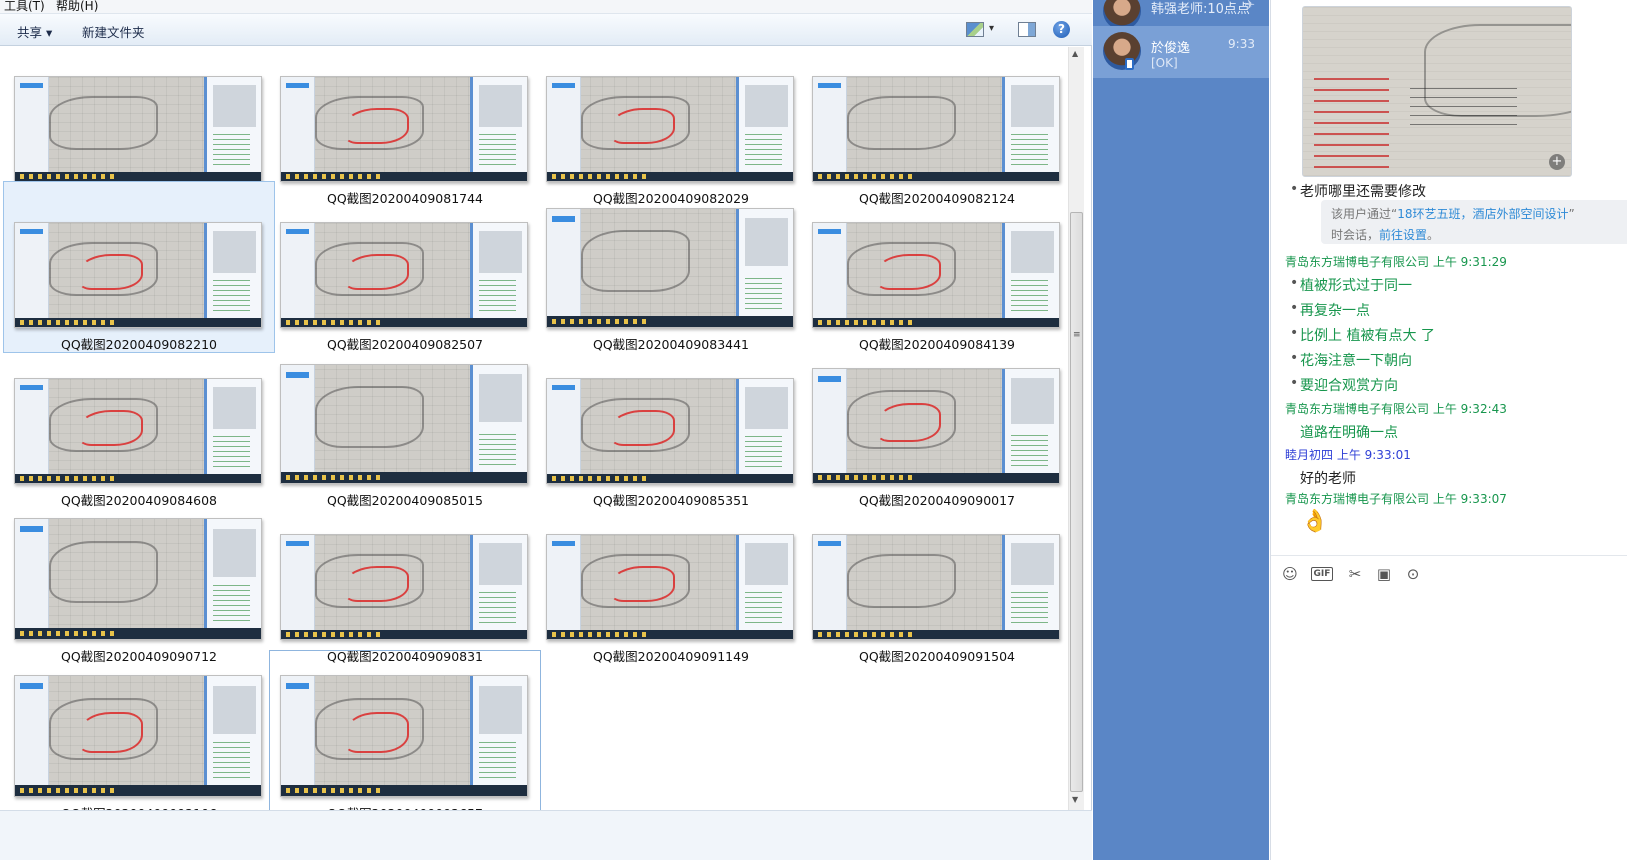 The image size is (1627, 860). What do you see at coordinates (1348, 454) in the screenshot?
I see `sender-header: 睦月初四 上午 9:33:01` at bounding box center [1348, 454].